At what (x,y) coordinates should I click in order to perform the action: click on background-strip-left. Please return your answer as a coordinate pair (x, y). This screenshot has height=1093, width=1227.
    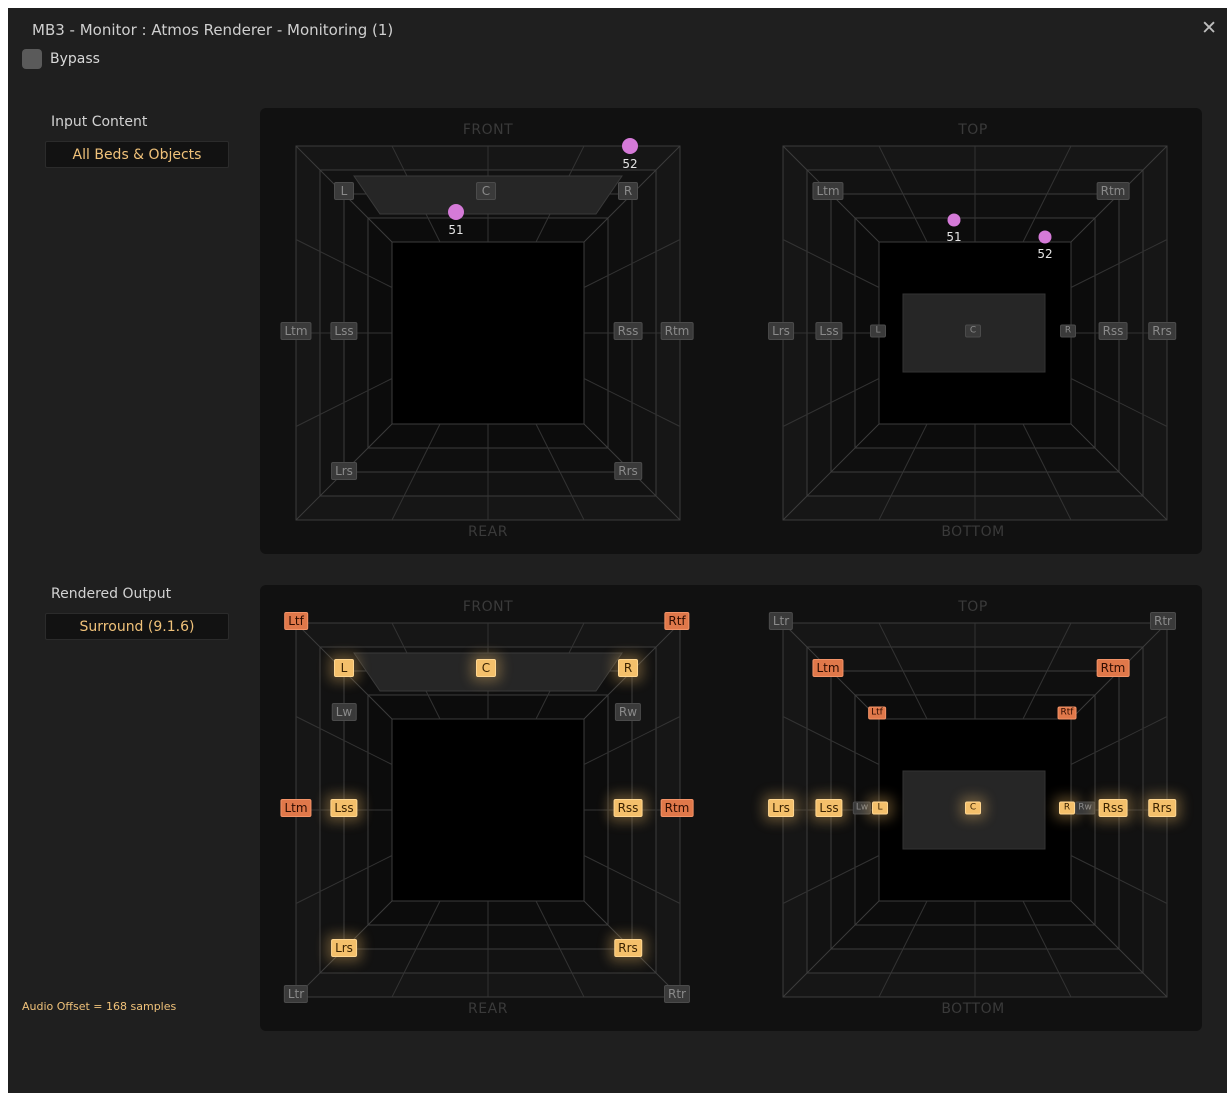
    Looking at the image, I should click on (4, 546).